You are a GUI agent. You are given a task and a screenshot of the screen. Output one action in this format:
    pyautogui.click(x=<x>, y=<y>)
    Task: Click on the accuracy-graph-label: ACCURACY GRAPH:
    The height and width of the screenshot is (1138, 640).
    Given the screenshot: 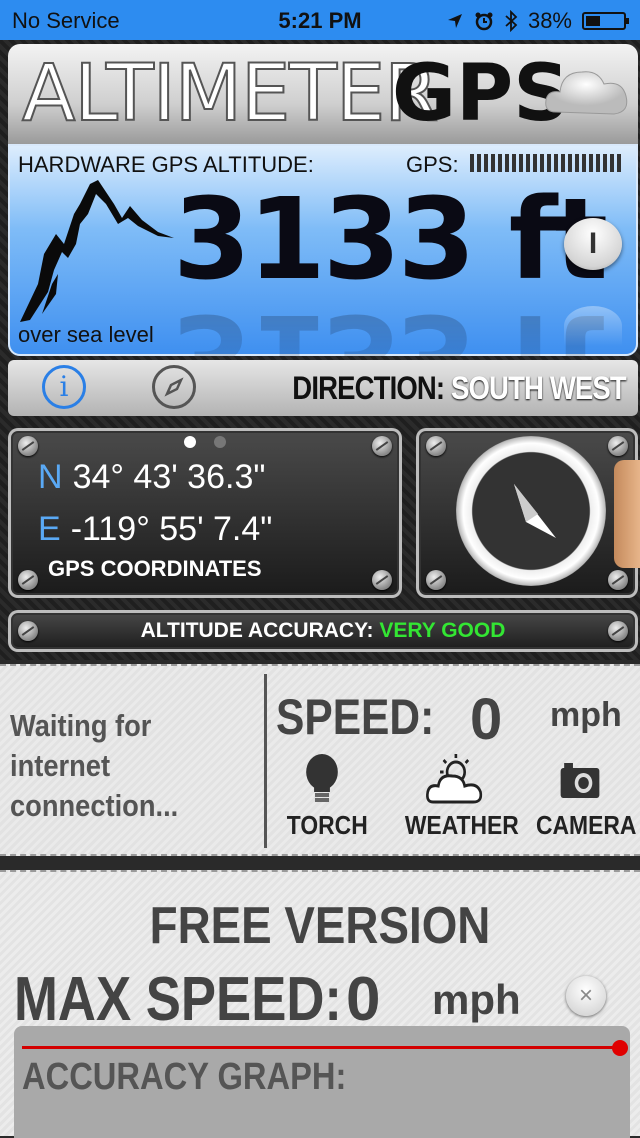 What is the action you would take?
    pyautogui.click(x=184, y=1077)
    